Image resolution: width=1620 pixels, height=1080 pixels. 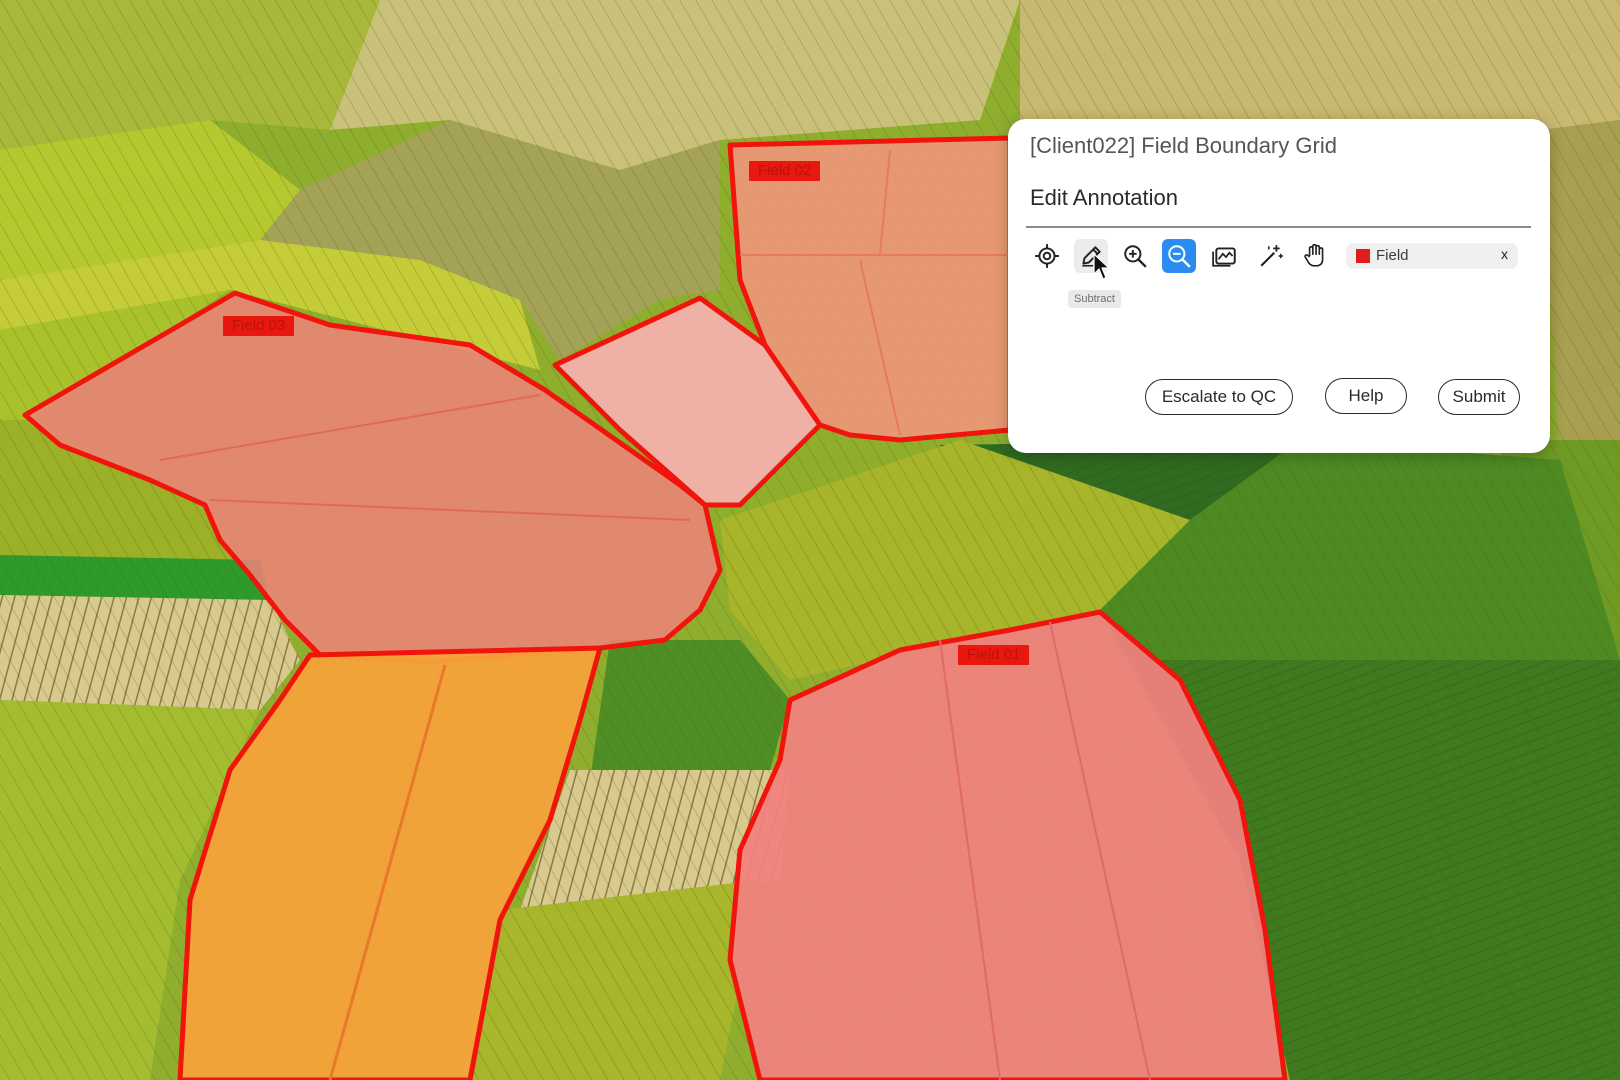 What do you see at coordinates (1101, 266) in the screenshot?
I see `mouse-cursor-icon` at bounding box center [1101, 266].